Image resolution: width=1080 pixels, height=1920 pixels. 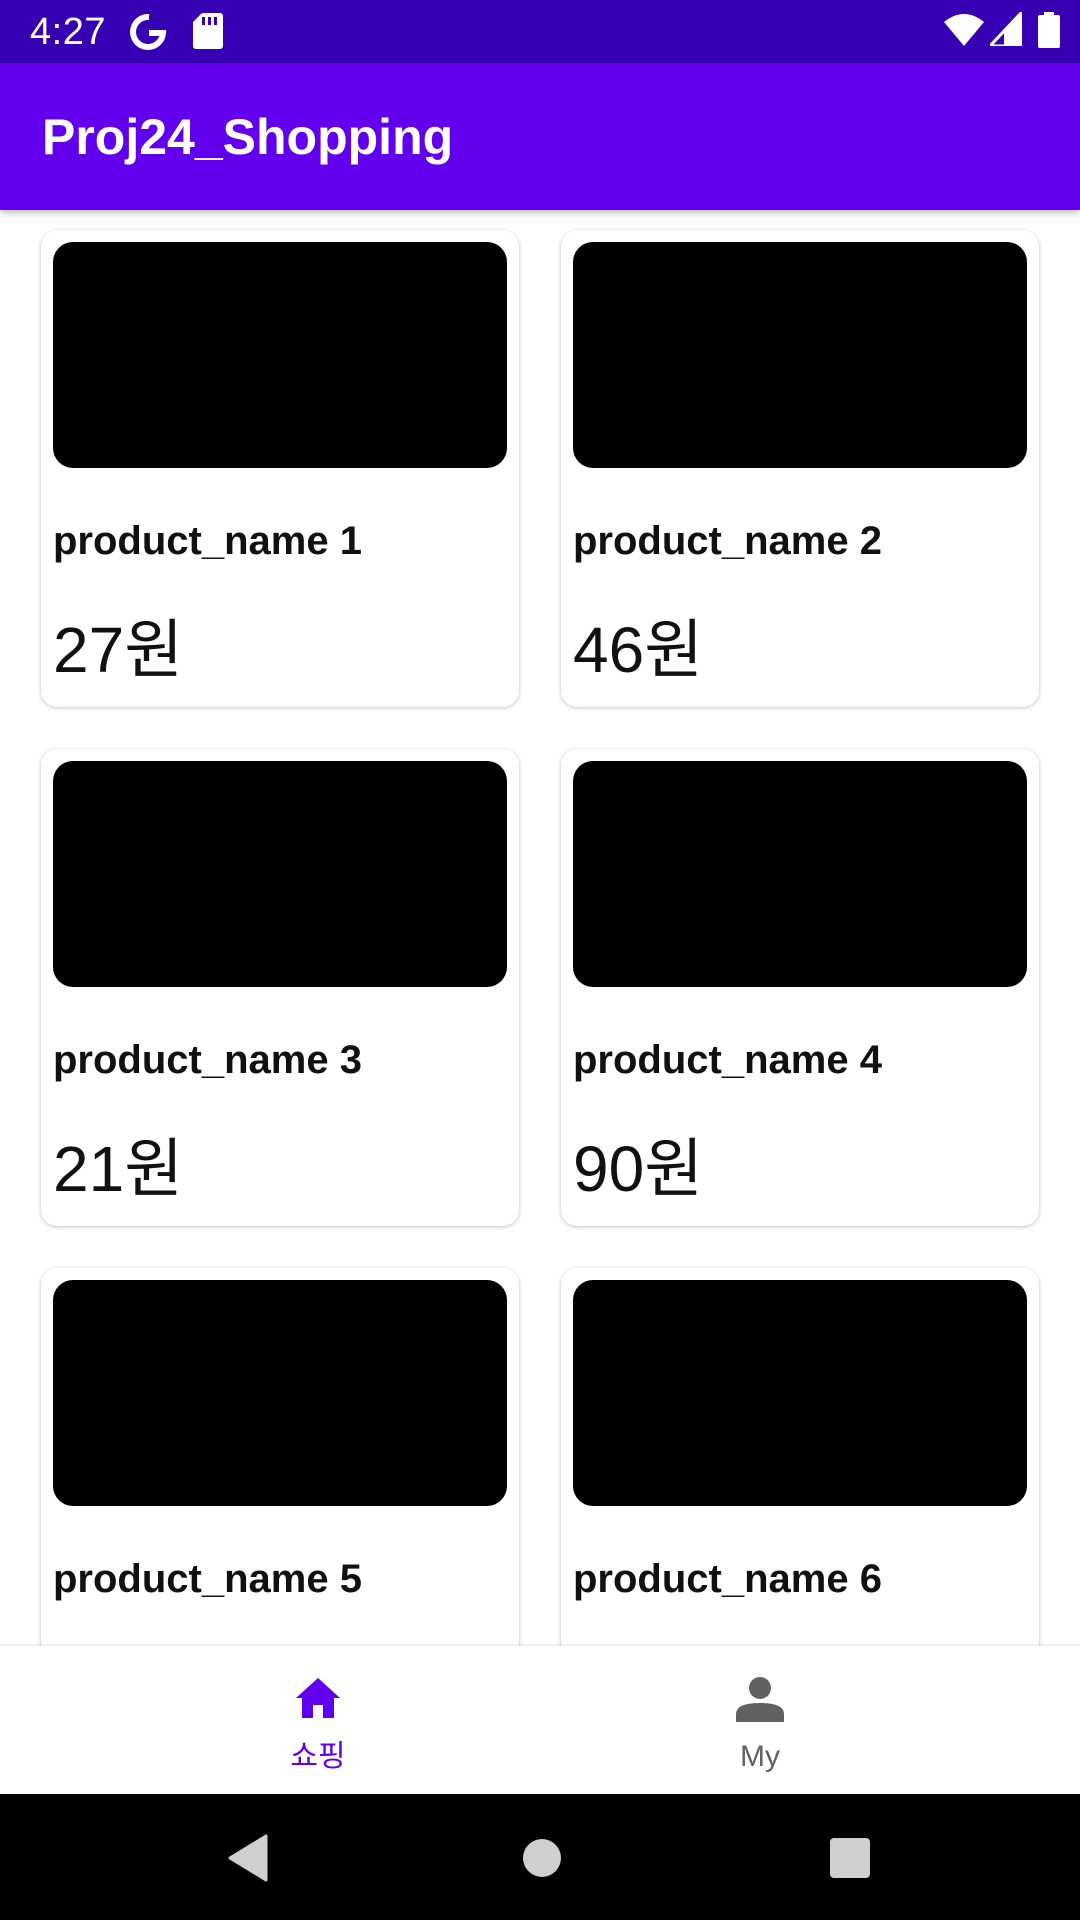 I want to click on recents-icon, so click(x=850, y=1858).